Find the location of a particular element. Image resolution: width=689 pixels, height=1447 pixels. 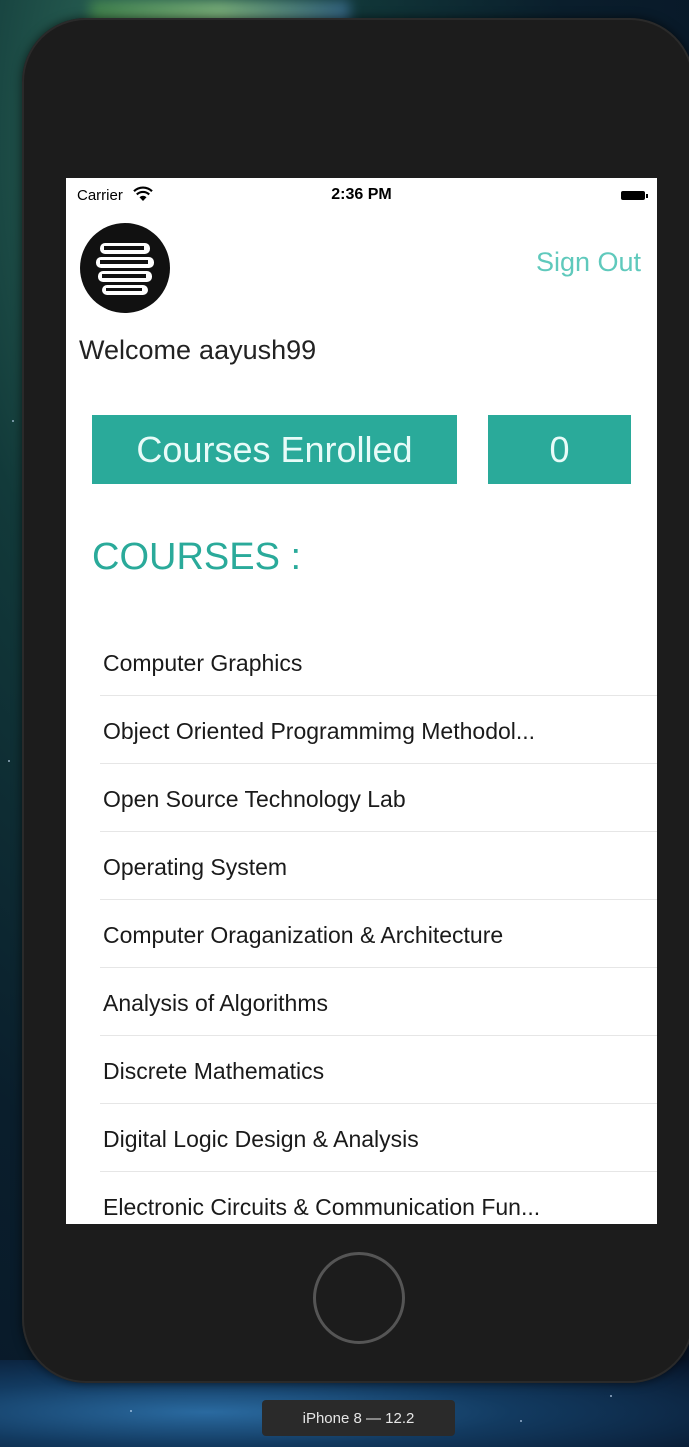

simulator-device-label: iPhone 8 — 12.2 is located at coordinates (358, 1418).